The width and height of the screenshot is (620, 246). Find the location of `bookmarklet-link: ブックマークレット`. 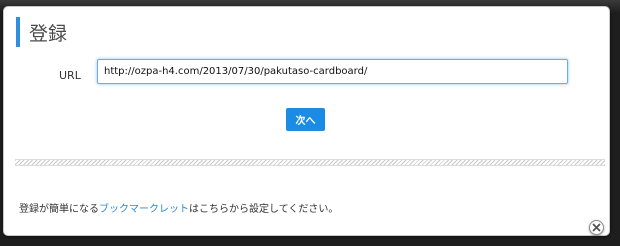

bookmarklet-link: ブックマークレット is located at coordinates (144, 209).